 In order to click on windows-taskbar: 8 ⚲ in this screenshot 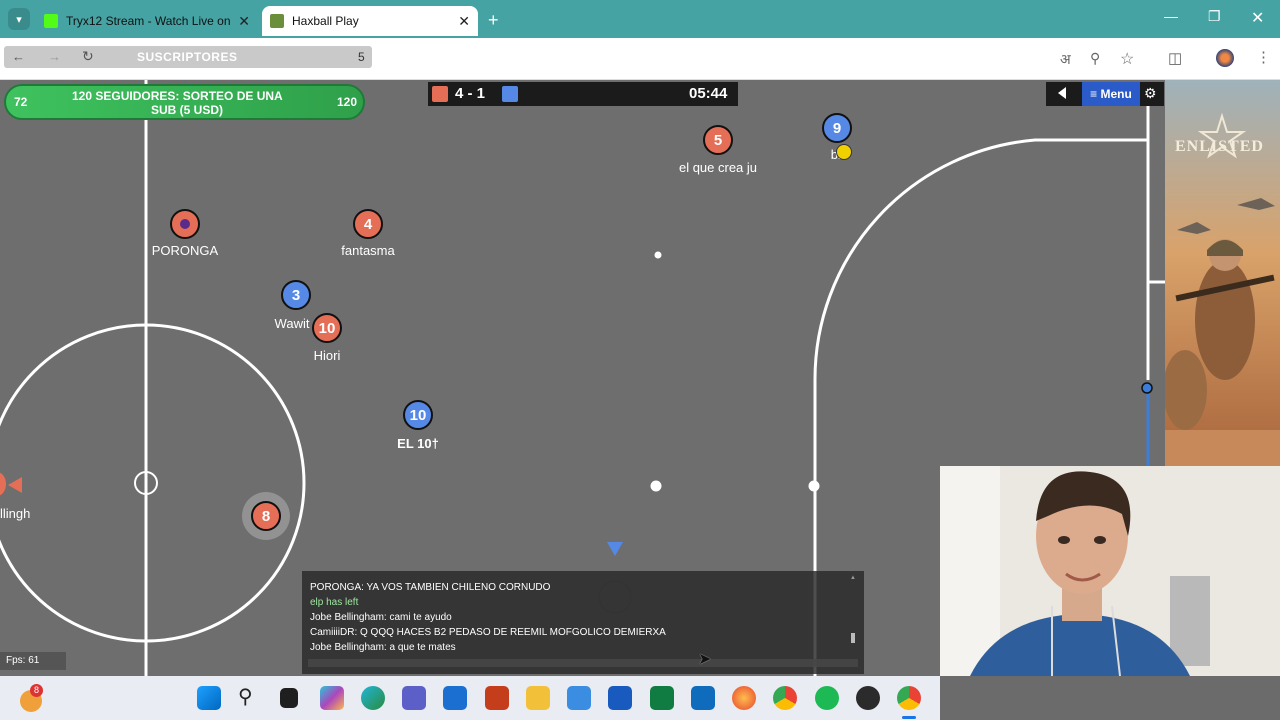, I will do `click(470, 698)`.